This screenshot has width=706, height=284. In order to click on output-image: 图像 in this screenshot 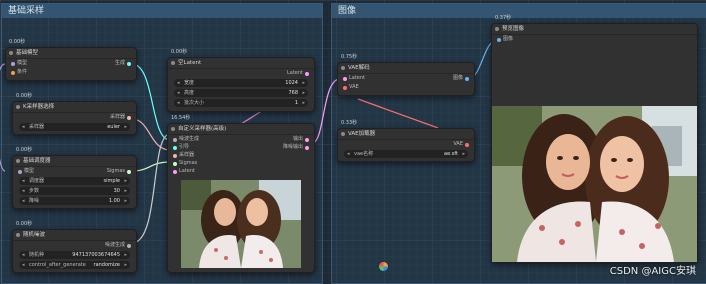, I will do `click(461, 78)`.